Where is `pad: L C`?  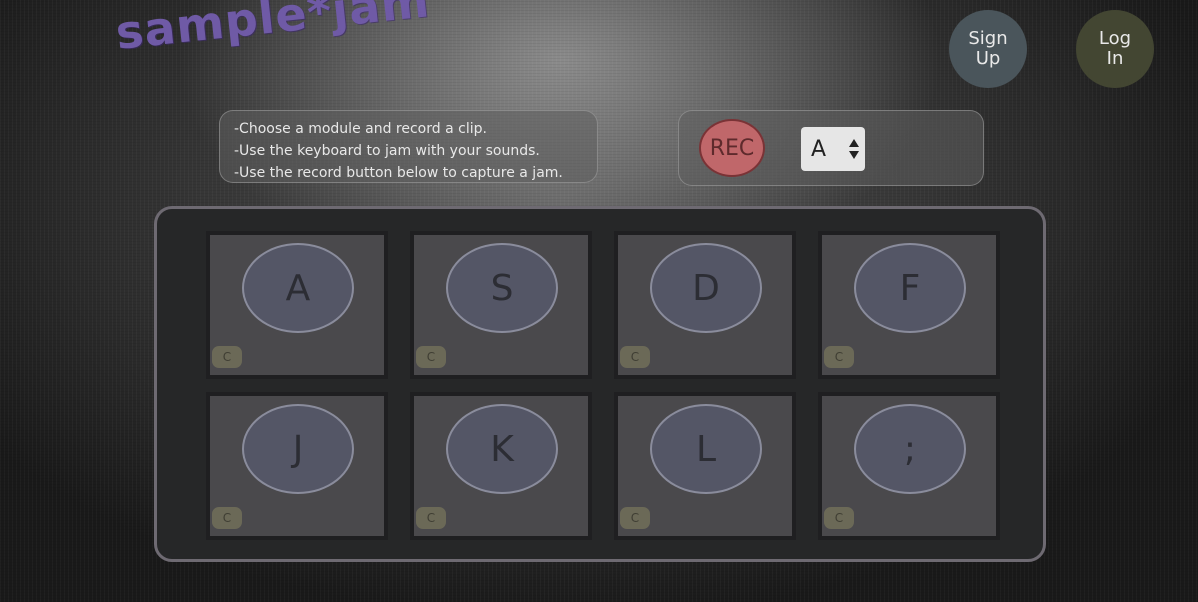 pad: L C is located at coordinates (705, 466).